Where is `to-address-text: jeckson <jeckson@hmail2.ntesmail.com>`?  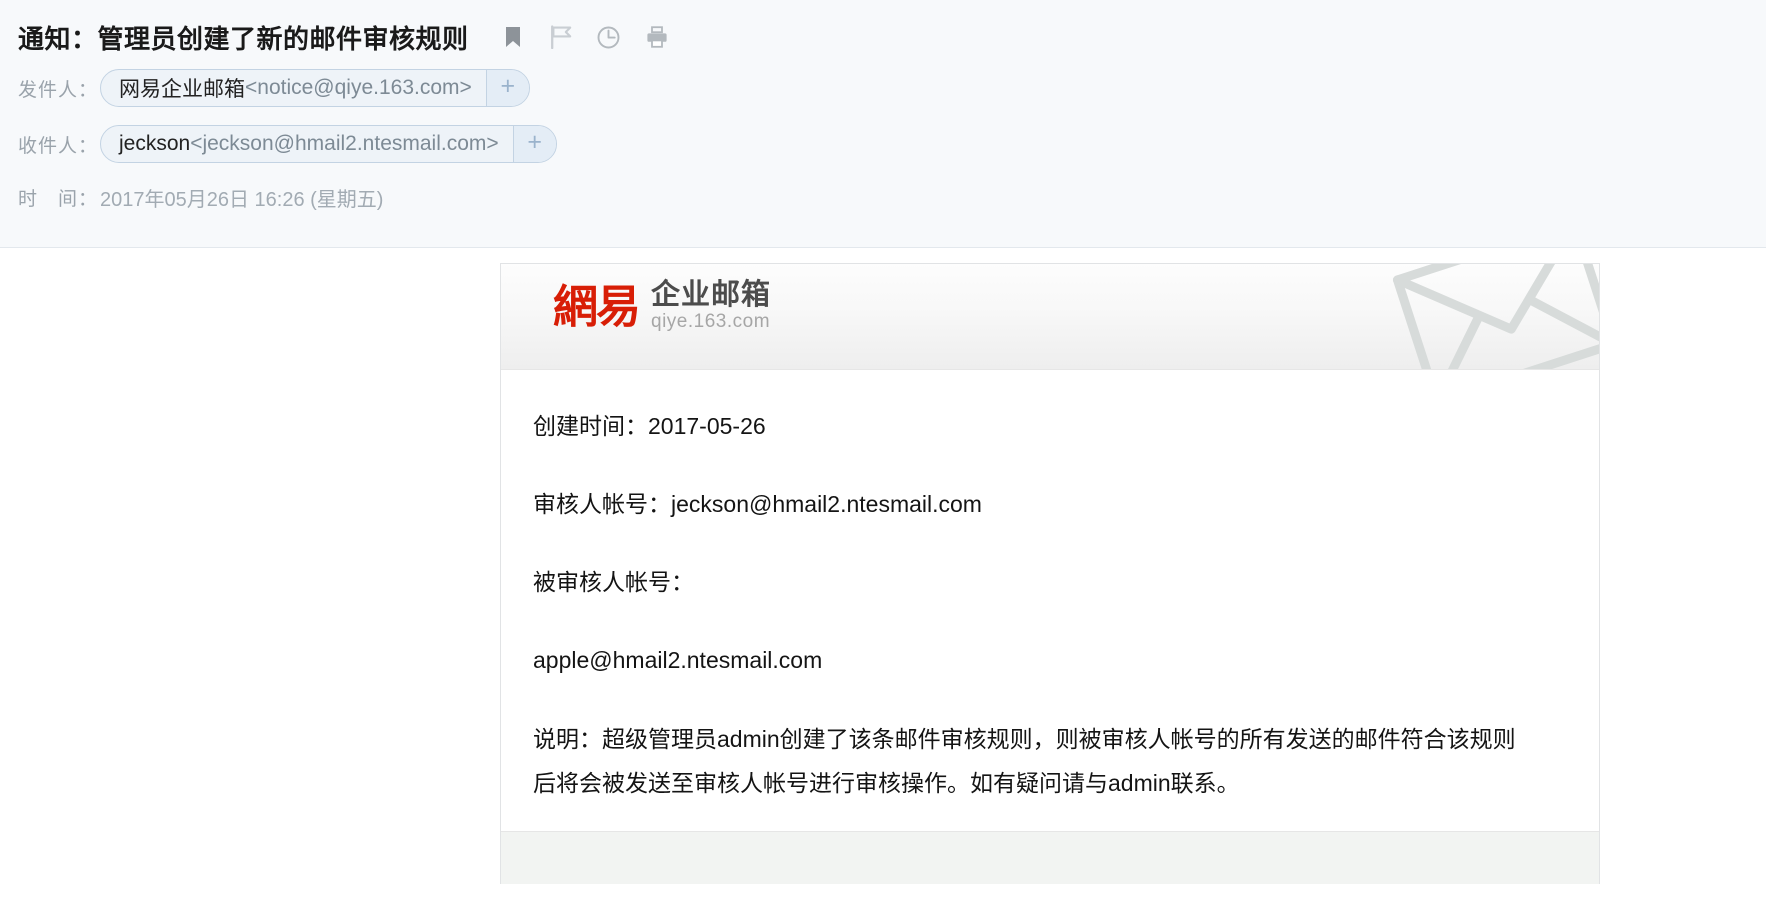
to-address-text: jeckson <jeckson@hmail2.ntesmail.com> is located at coordinates (307, 144).